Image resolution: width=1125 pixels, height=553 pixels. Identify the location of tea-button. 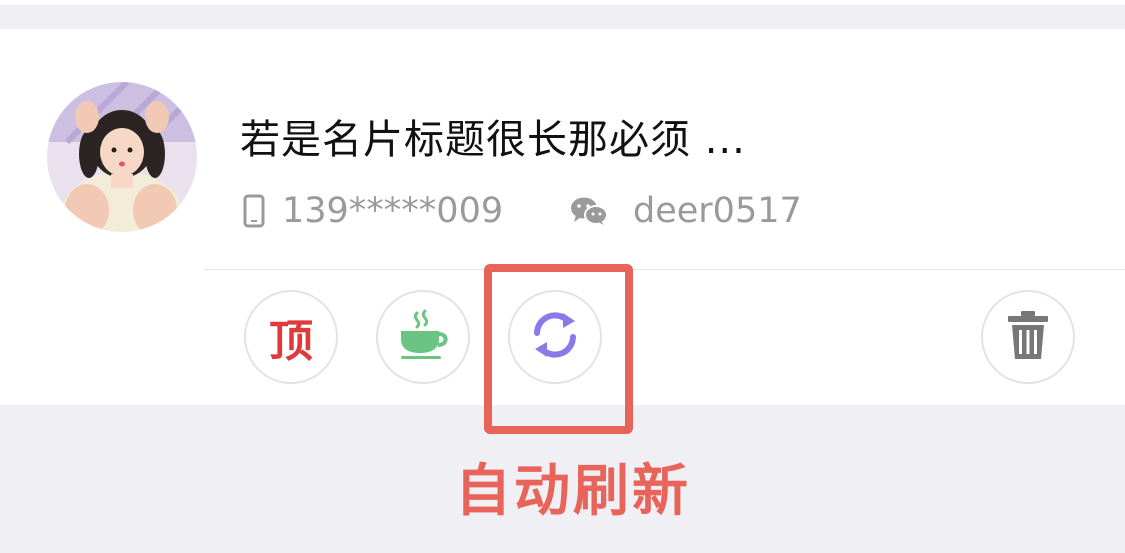
(423, 337).